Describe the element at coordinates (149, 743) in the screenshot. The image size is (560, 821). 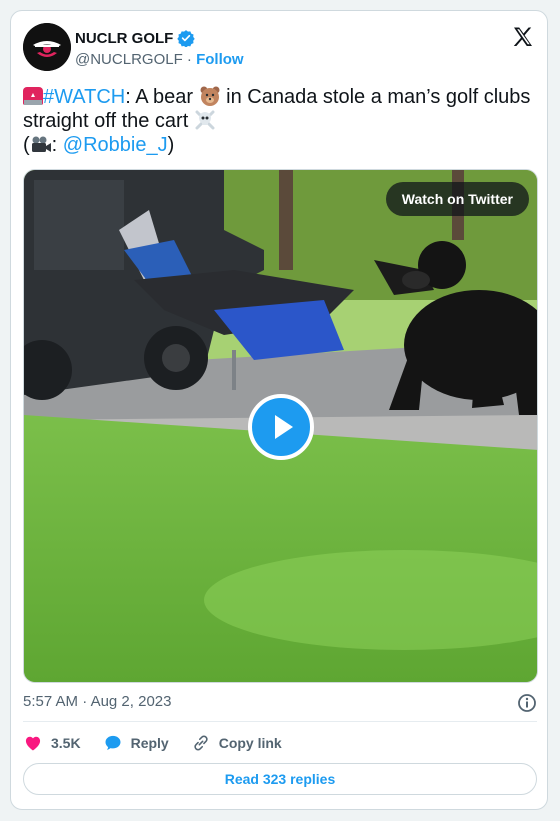
I see `reply-label: Reply` at that location.